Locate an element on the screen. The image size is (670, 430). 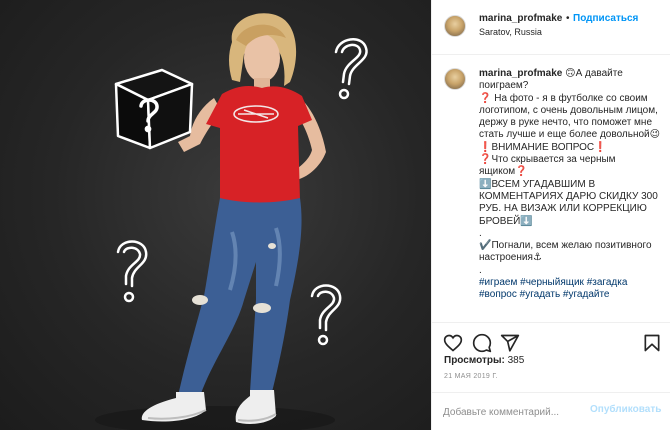
add-comment-bar: Опубликовать is located at coordinates (551, 411).